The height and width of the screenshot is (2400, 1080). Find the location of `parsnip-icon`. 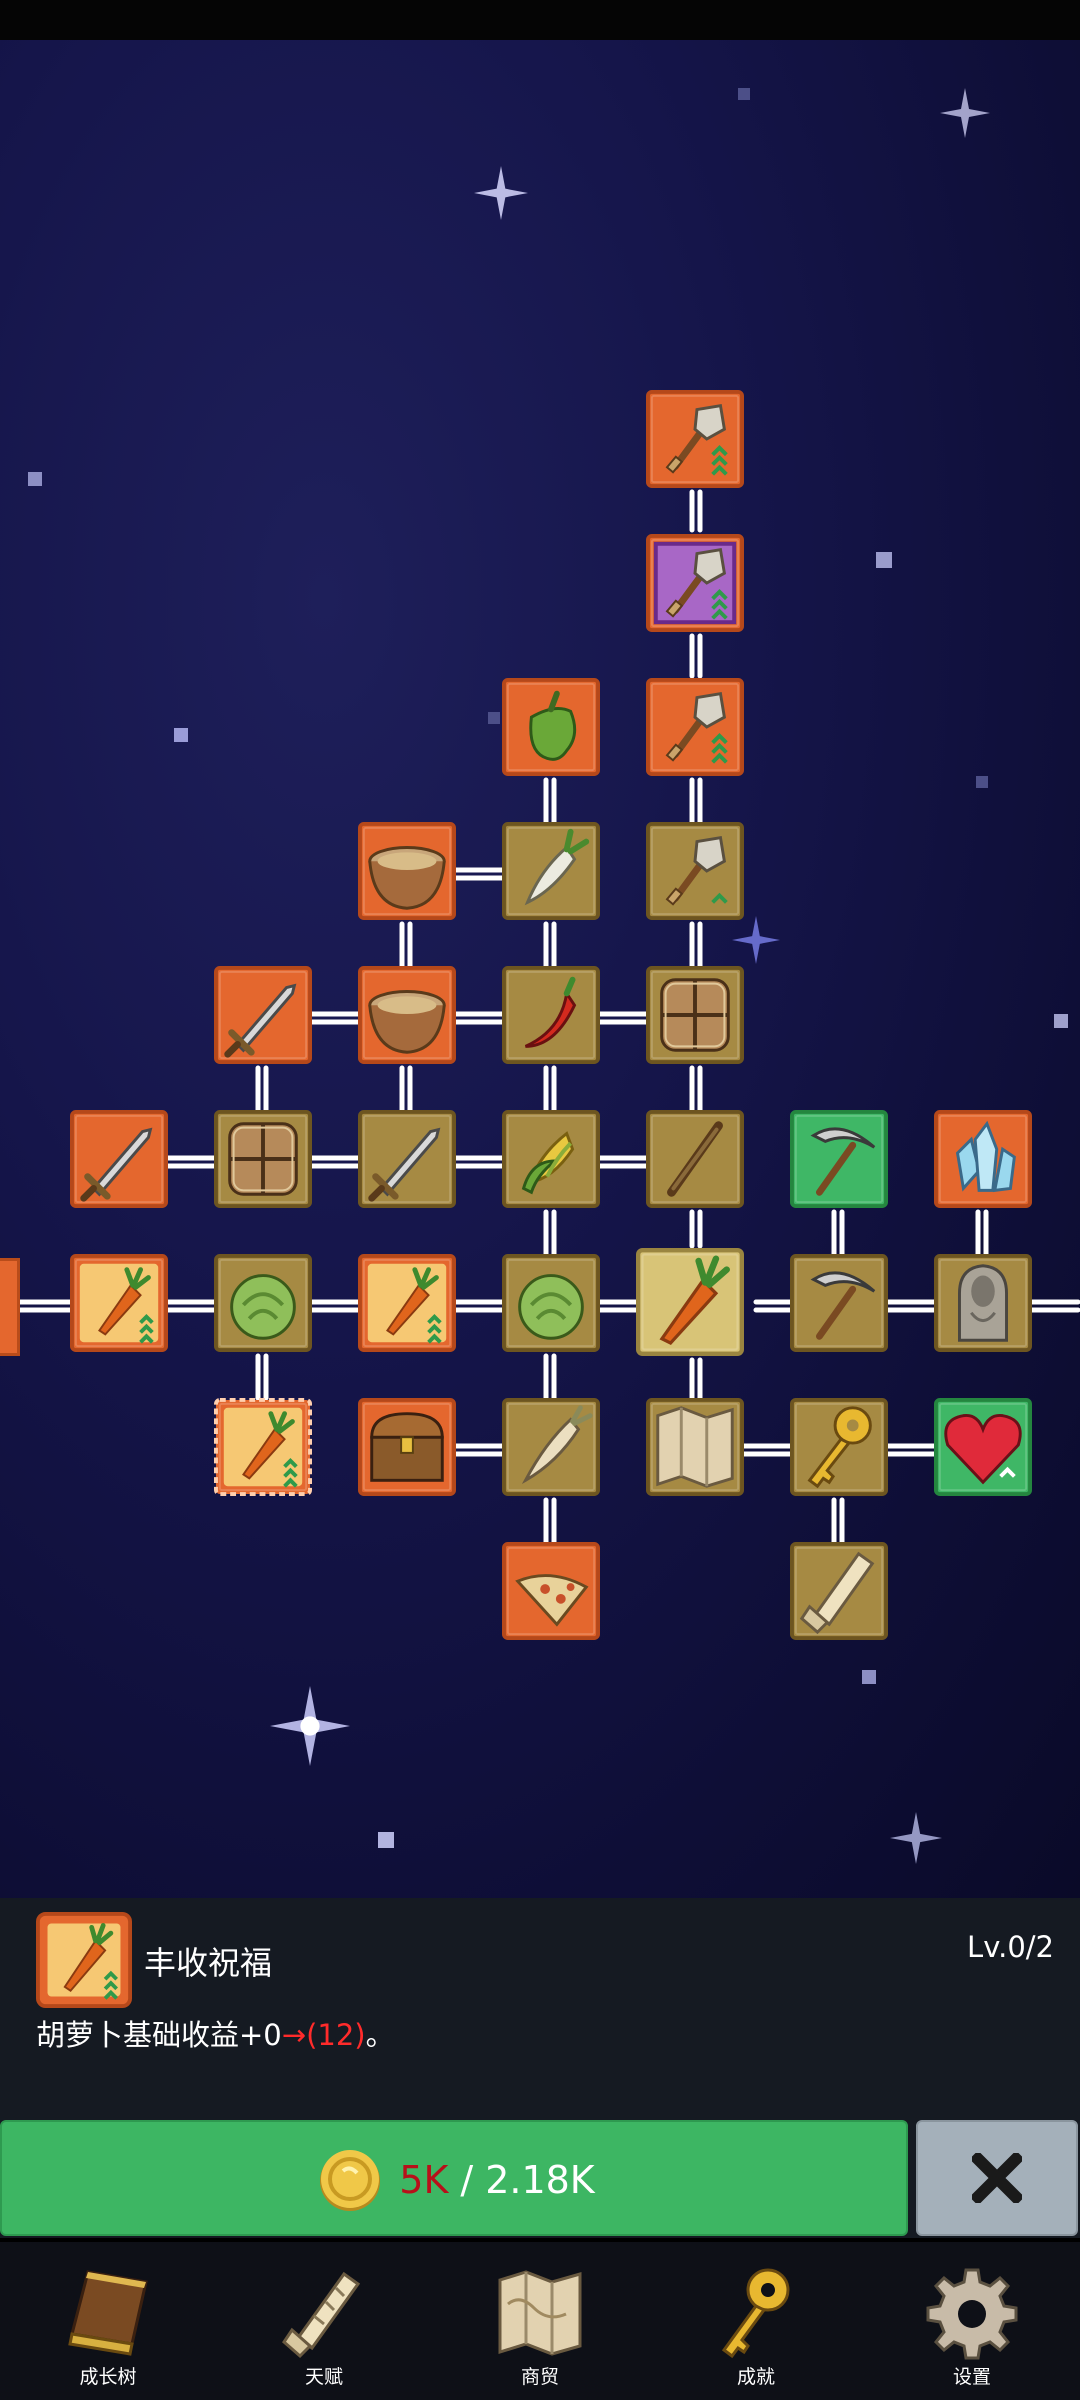

parsnip-icon is located at coordinates (551, 1447).